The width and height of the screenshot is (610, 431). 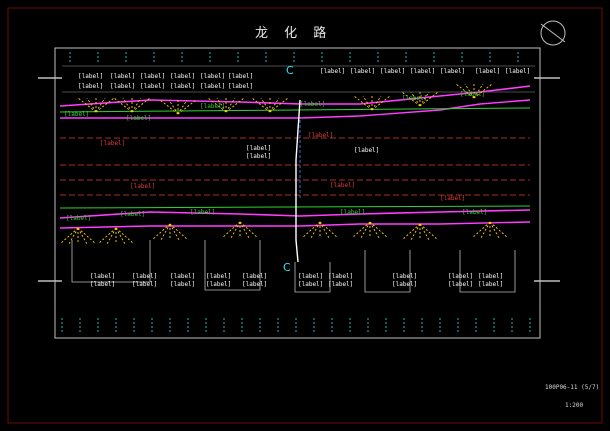 I want to click on section-line, so click(x=298, y=181).